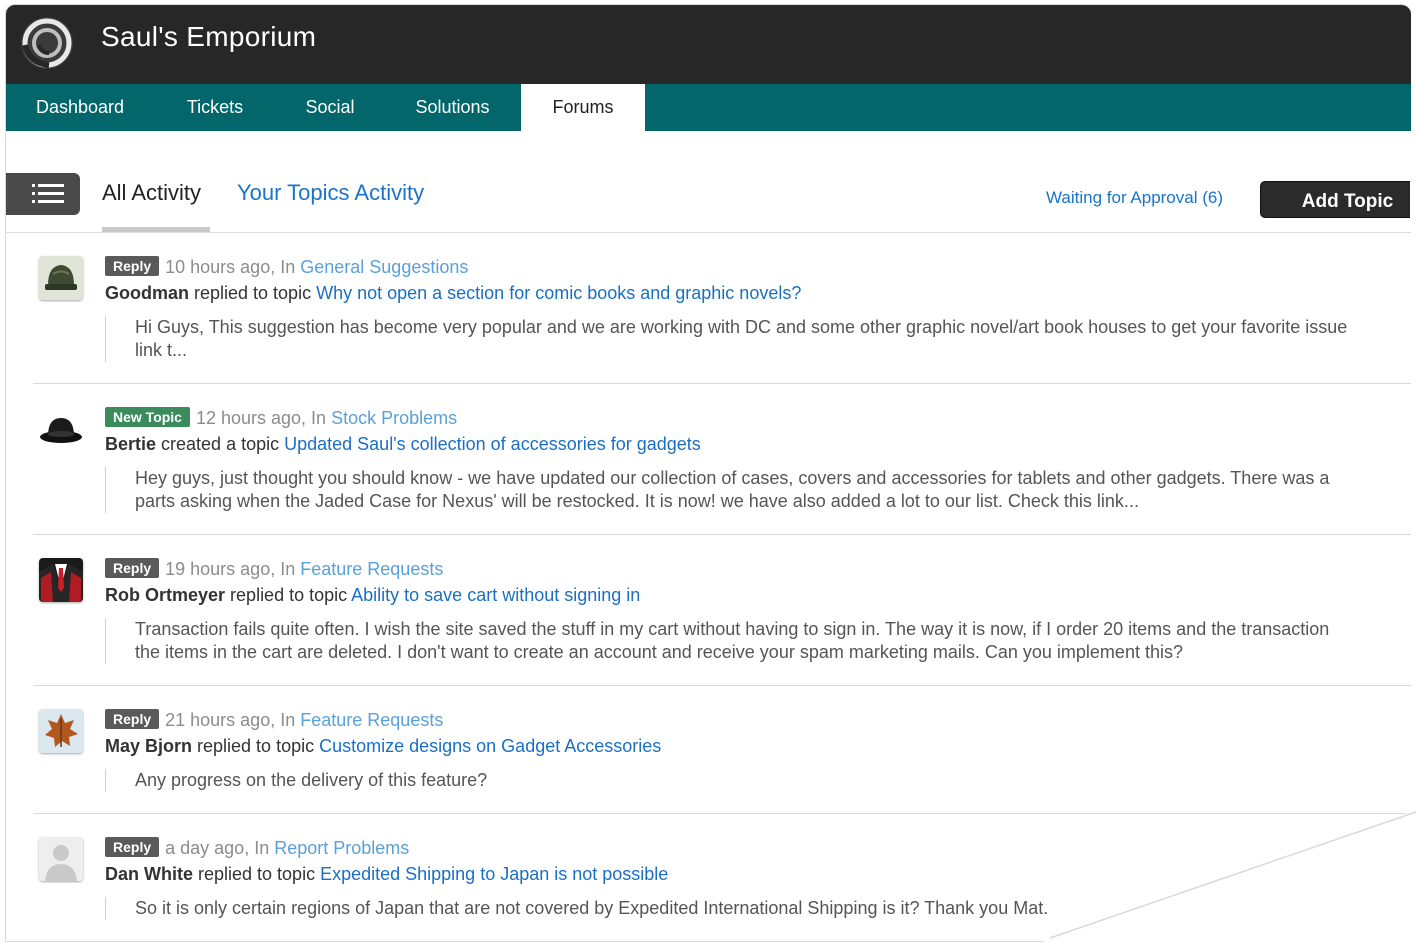  I want to click on topic-link: Customize designs on Gadget Accessories, so click(490, 746).